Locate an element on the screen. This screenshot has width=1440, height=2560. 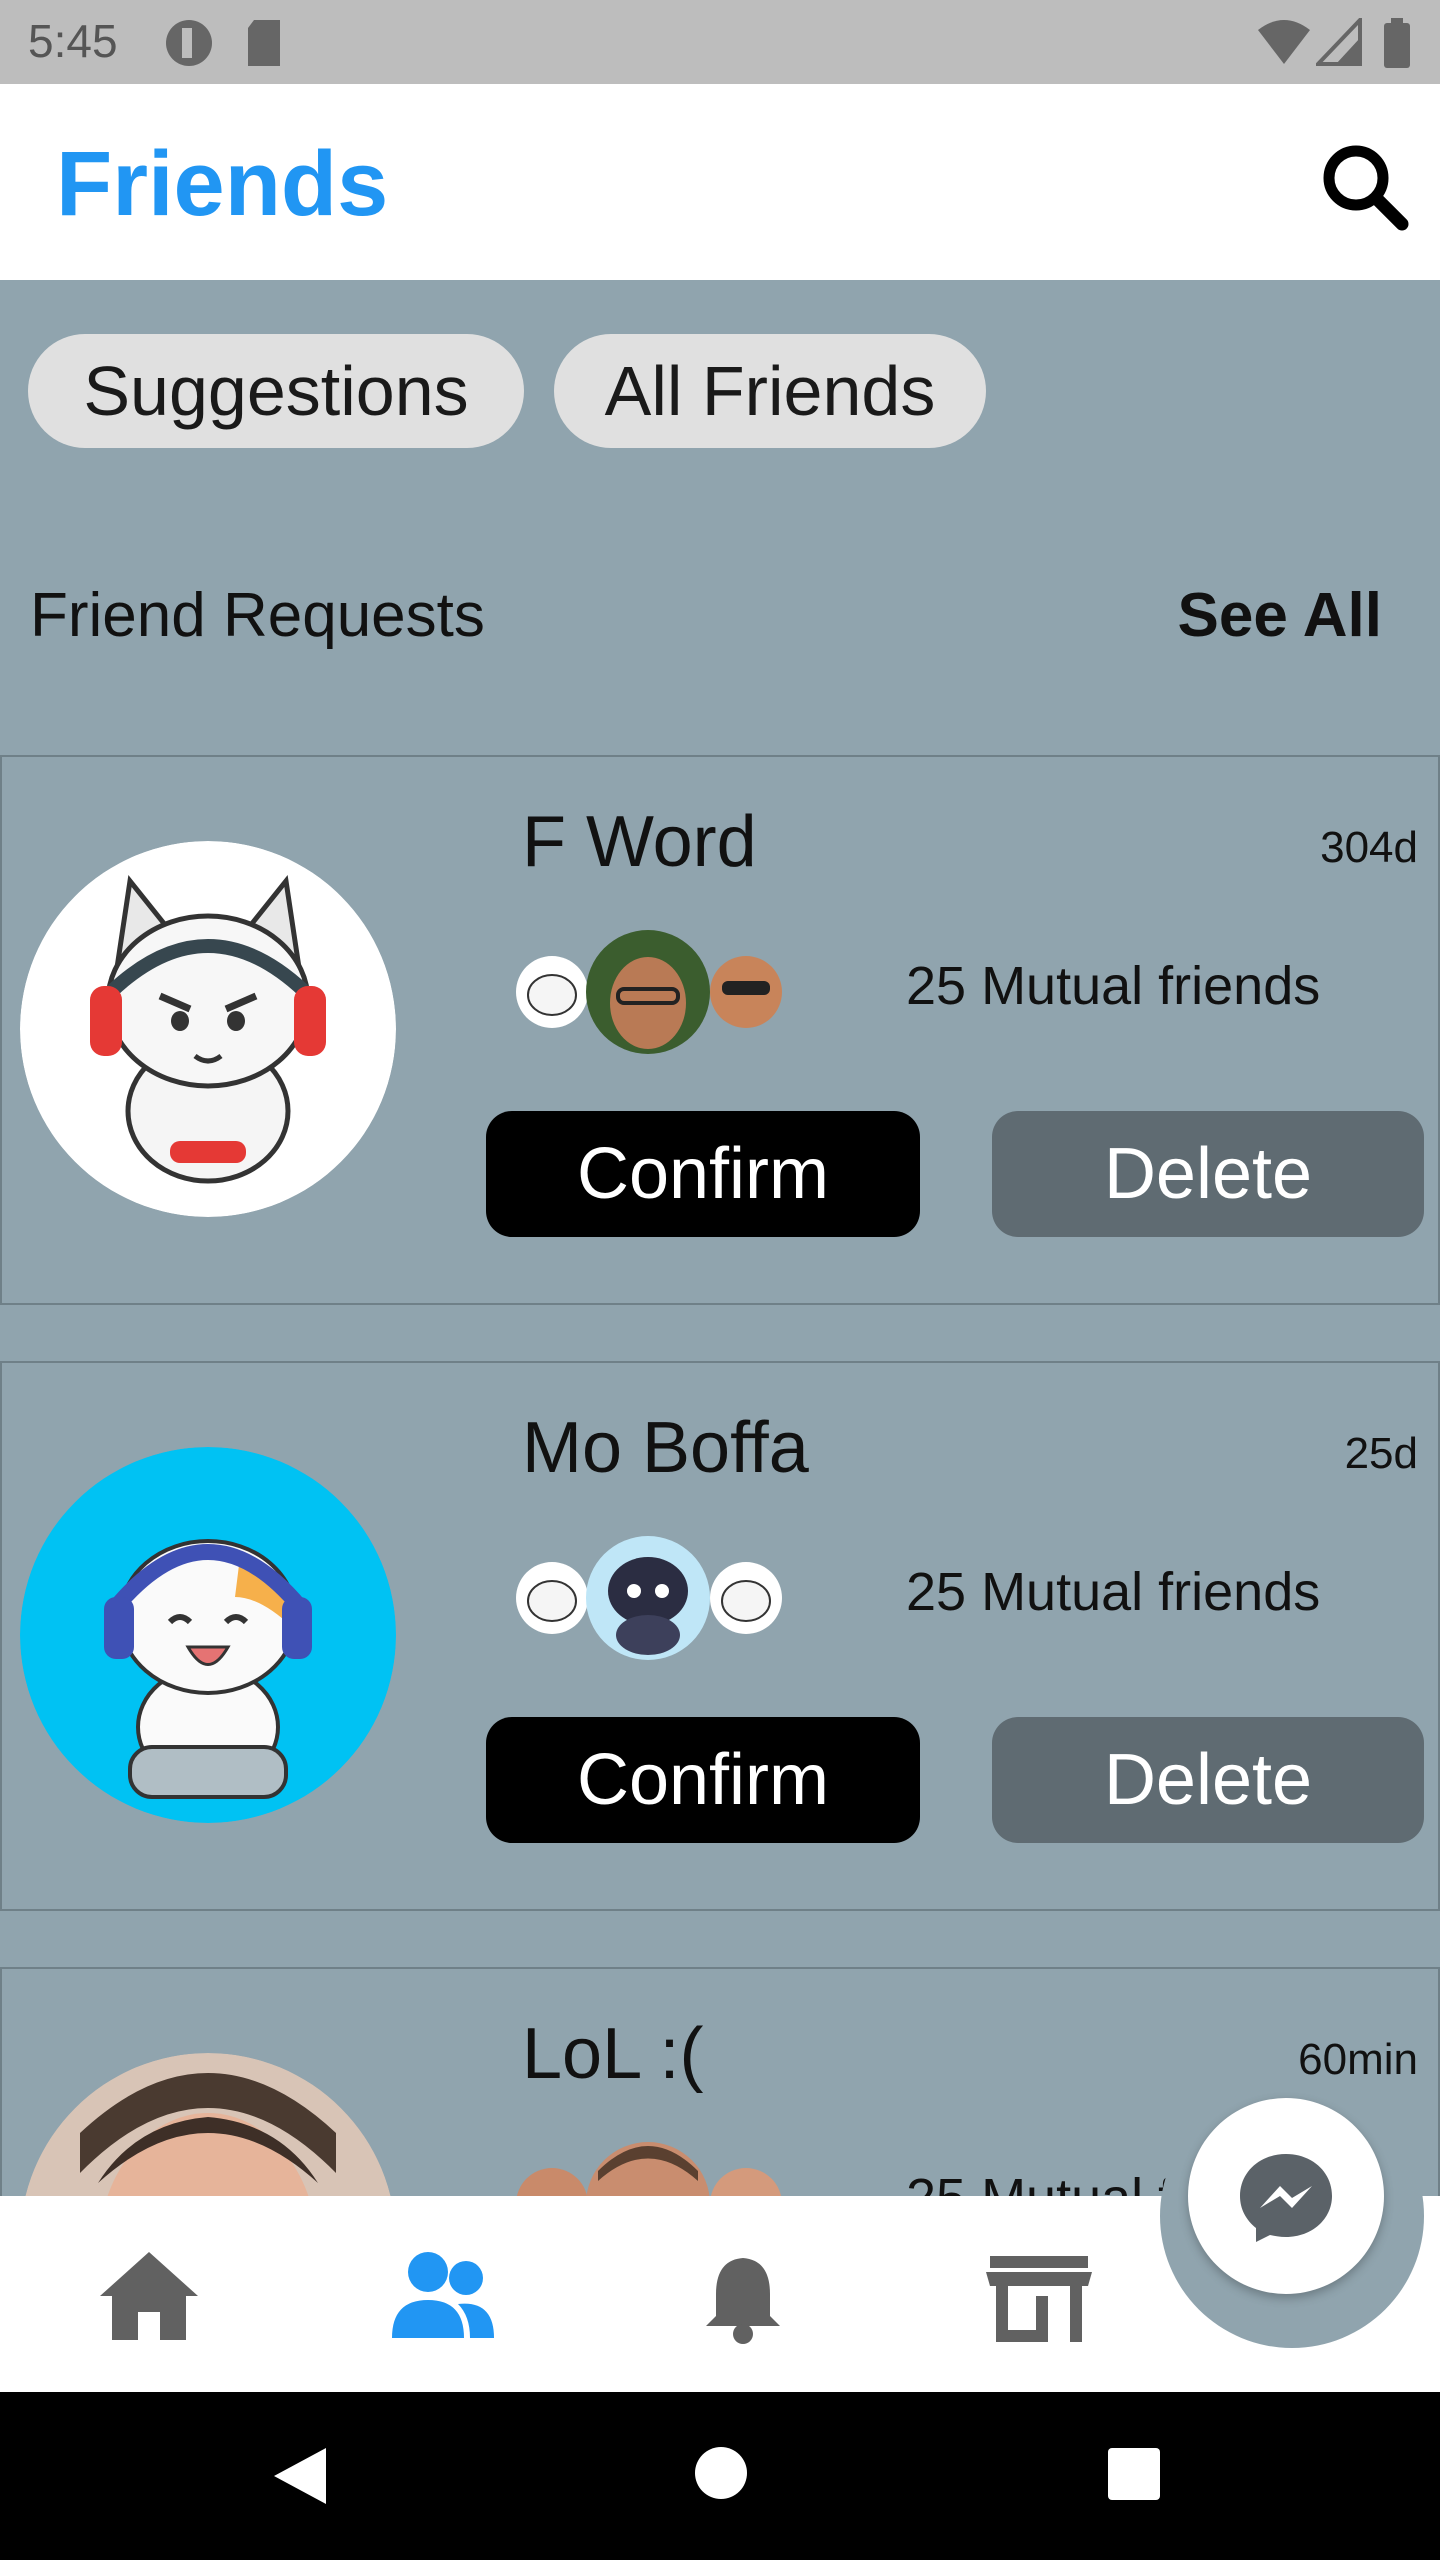
home-icon is located at coordinates (149, 2296).